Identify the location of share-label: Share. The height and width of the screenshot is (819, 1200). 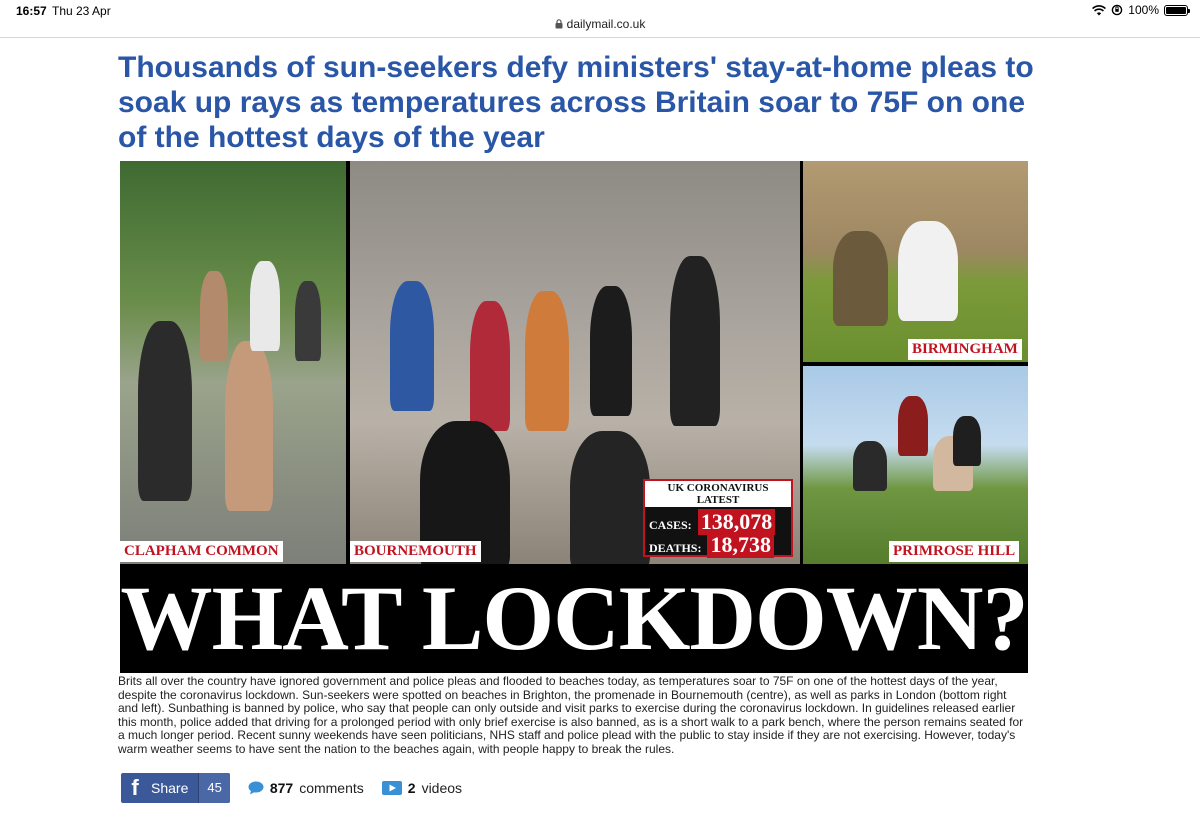
(170, 788).